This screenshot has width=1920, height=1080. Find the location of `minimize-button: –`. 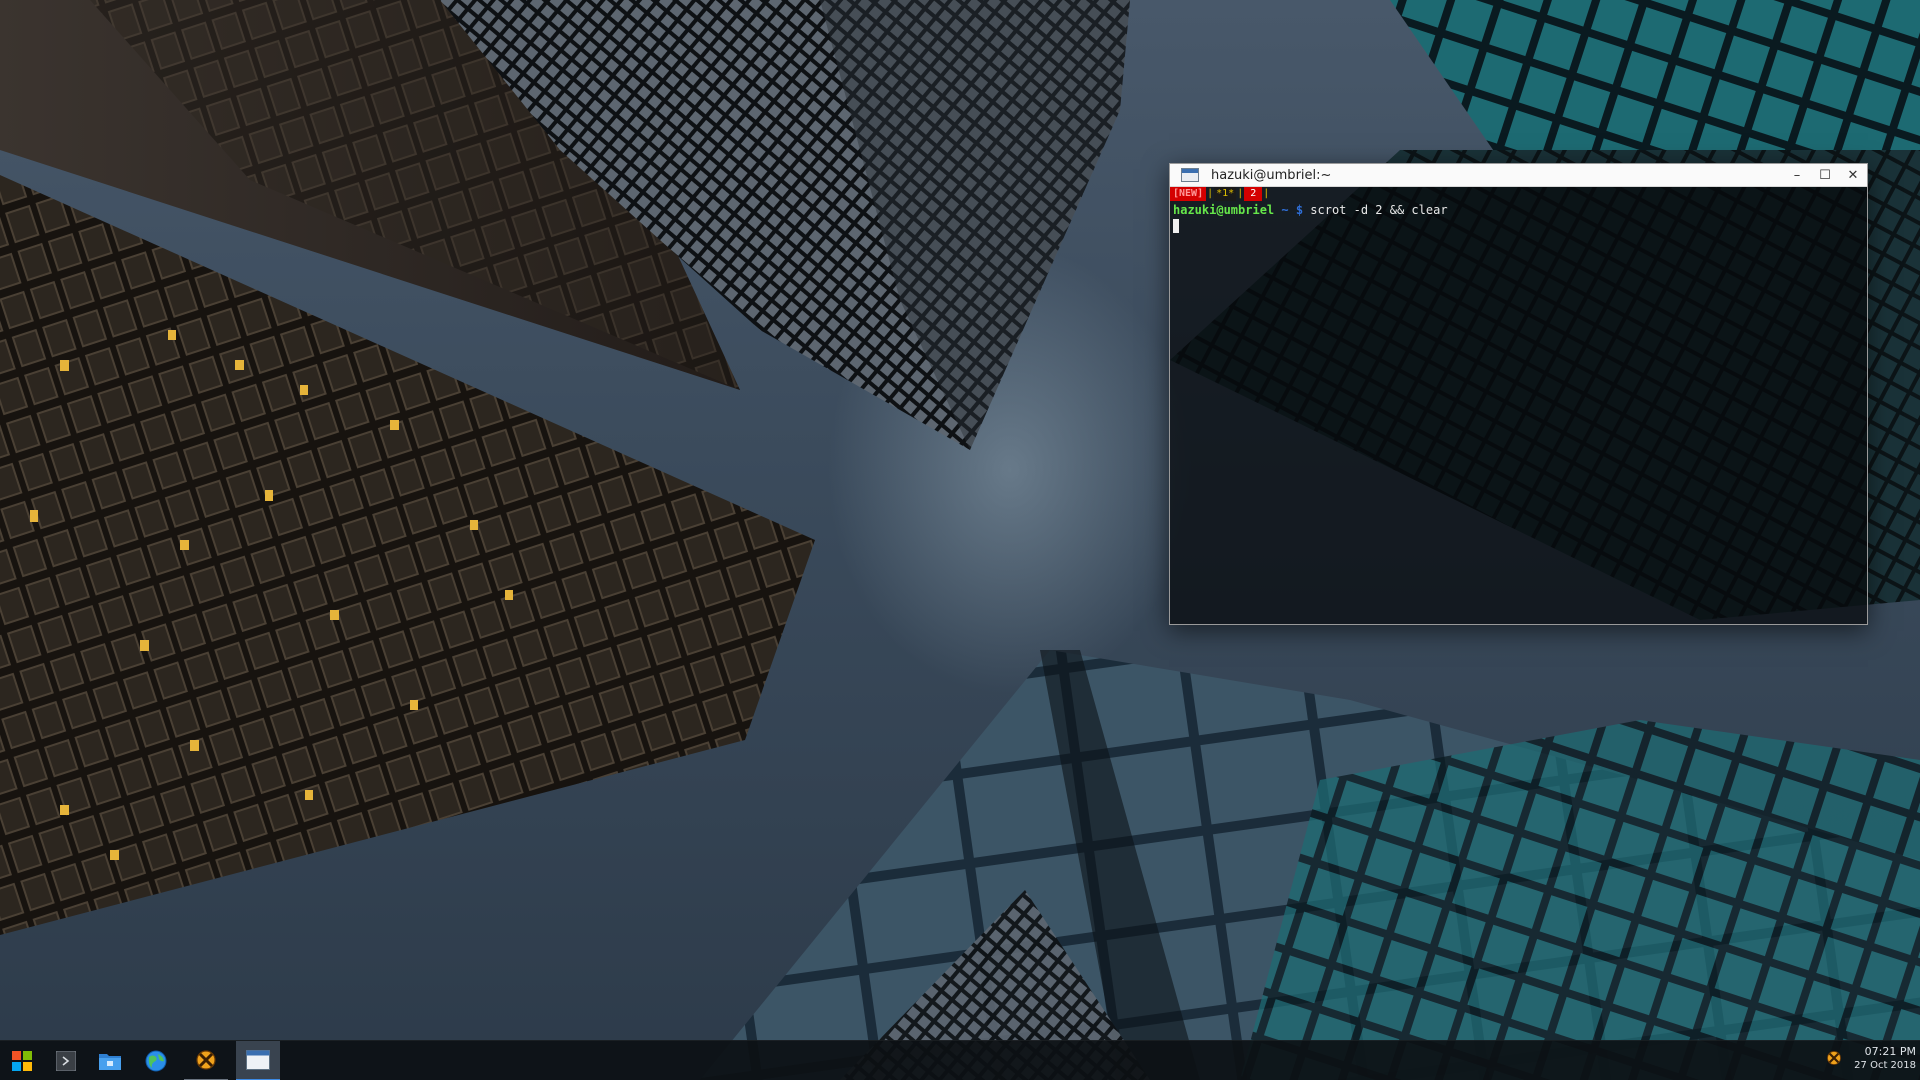

minimize-button: – is located at coordinates (1797, 175).